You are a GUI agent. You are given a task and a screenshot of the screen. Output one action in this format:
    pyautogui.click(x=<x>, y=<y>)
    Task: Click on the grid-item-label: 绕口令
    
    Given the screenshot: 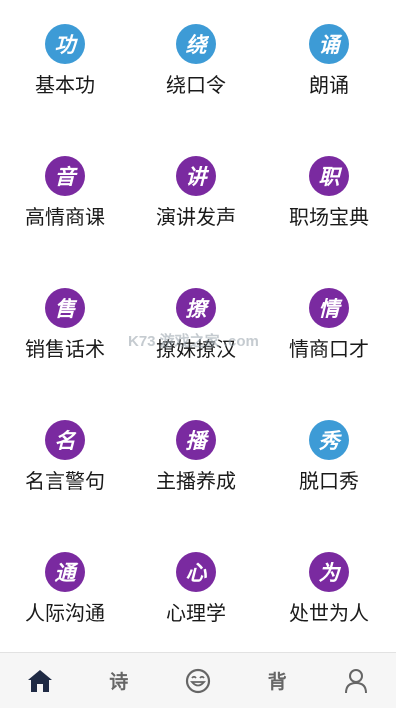 What is the action you would take?
    pyautogui.click(x=196, y=85)
    